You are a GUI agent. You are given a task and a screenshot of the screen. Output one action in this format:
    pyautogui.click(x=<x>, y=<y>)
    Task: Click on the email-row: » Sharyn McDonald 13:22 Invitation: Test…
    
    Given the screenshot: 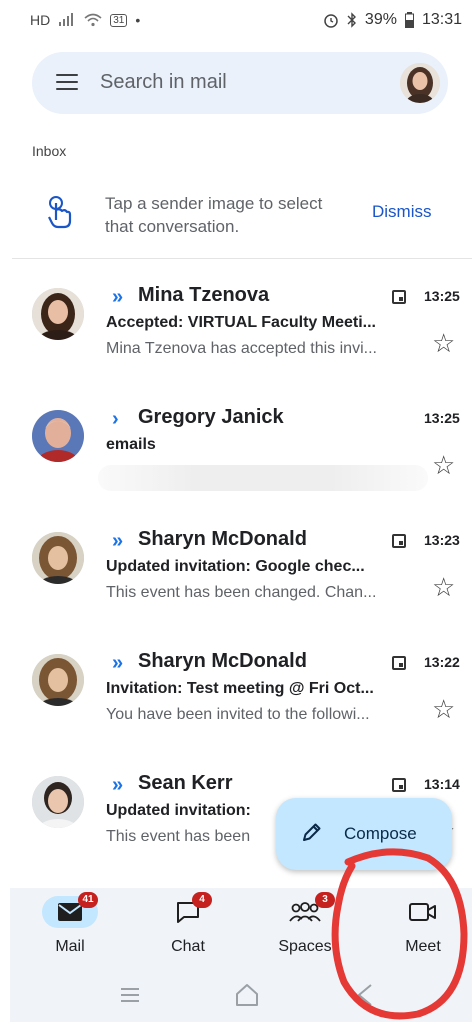 What is the action you would take?
    pyautogui.click(x=236, y=706)
    